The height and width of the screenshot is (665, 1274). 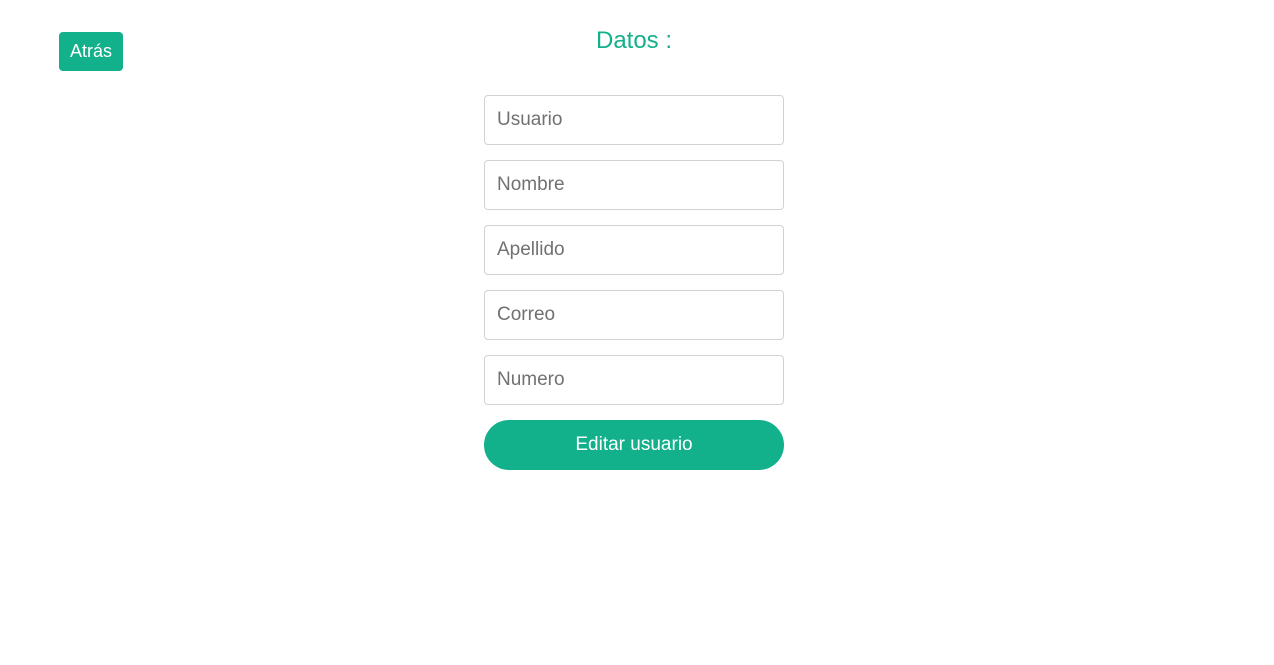 What do you see at coordinates (634, 120) in the screenshot?
I see `username-input` at bounding box center [634, 120].